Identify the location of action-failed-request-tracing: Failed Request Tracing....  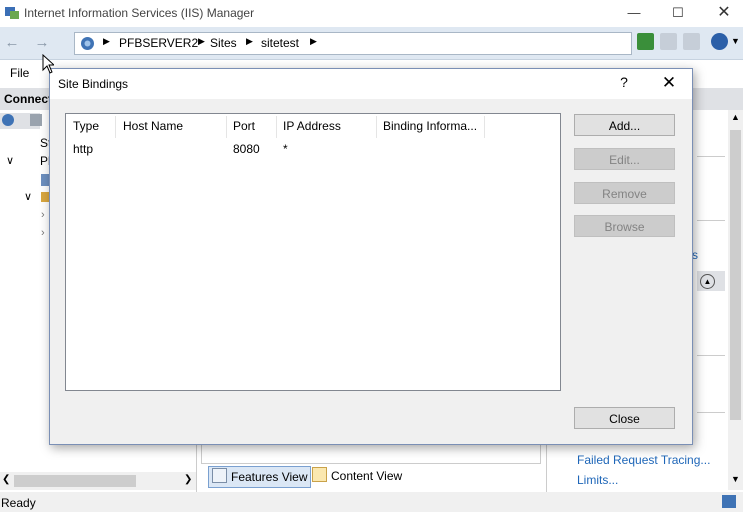
(643, 460).